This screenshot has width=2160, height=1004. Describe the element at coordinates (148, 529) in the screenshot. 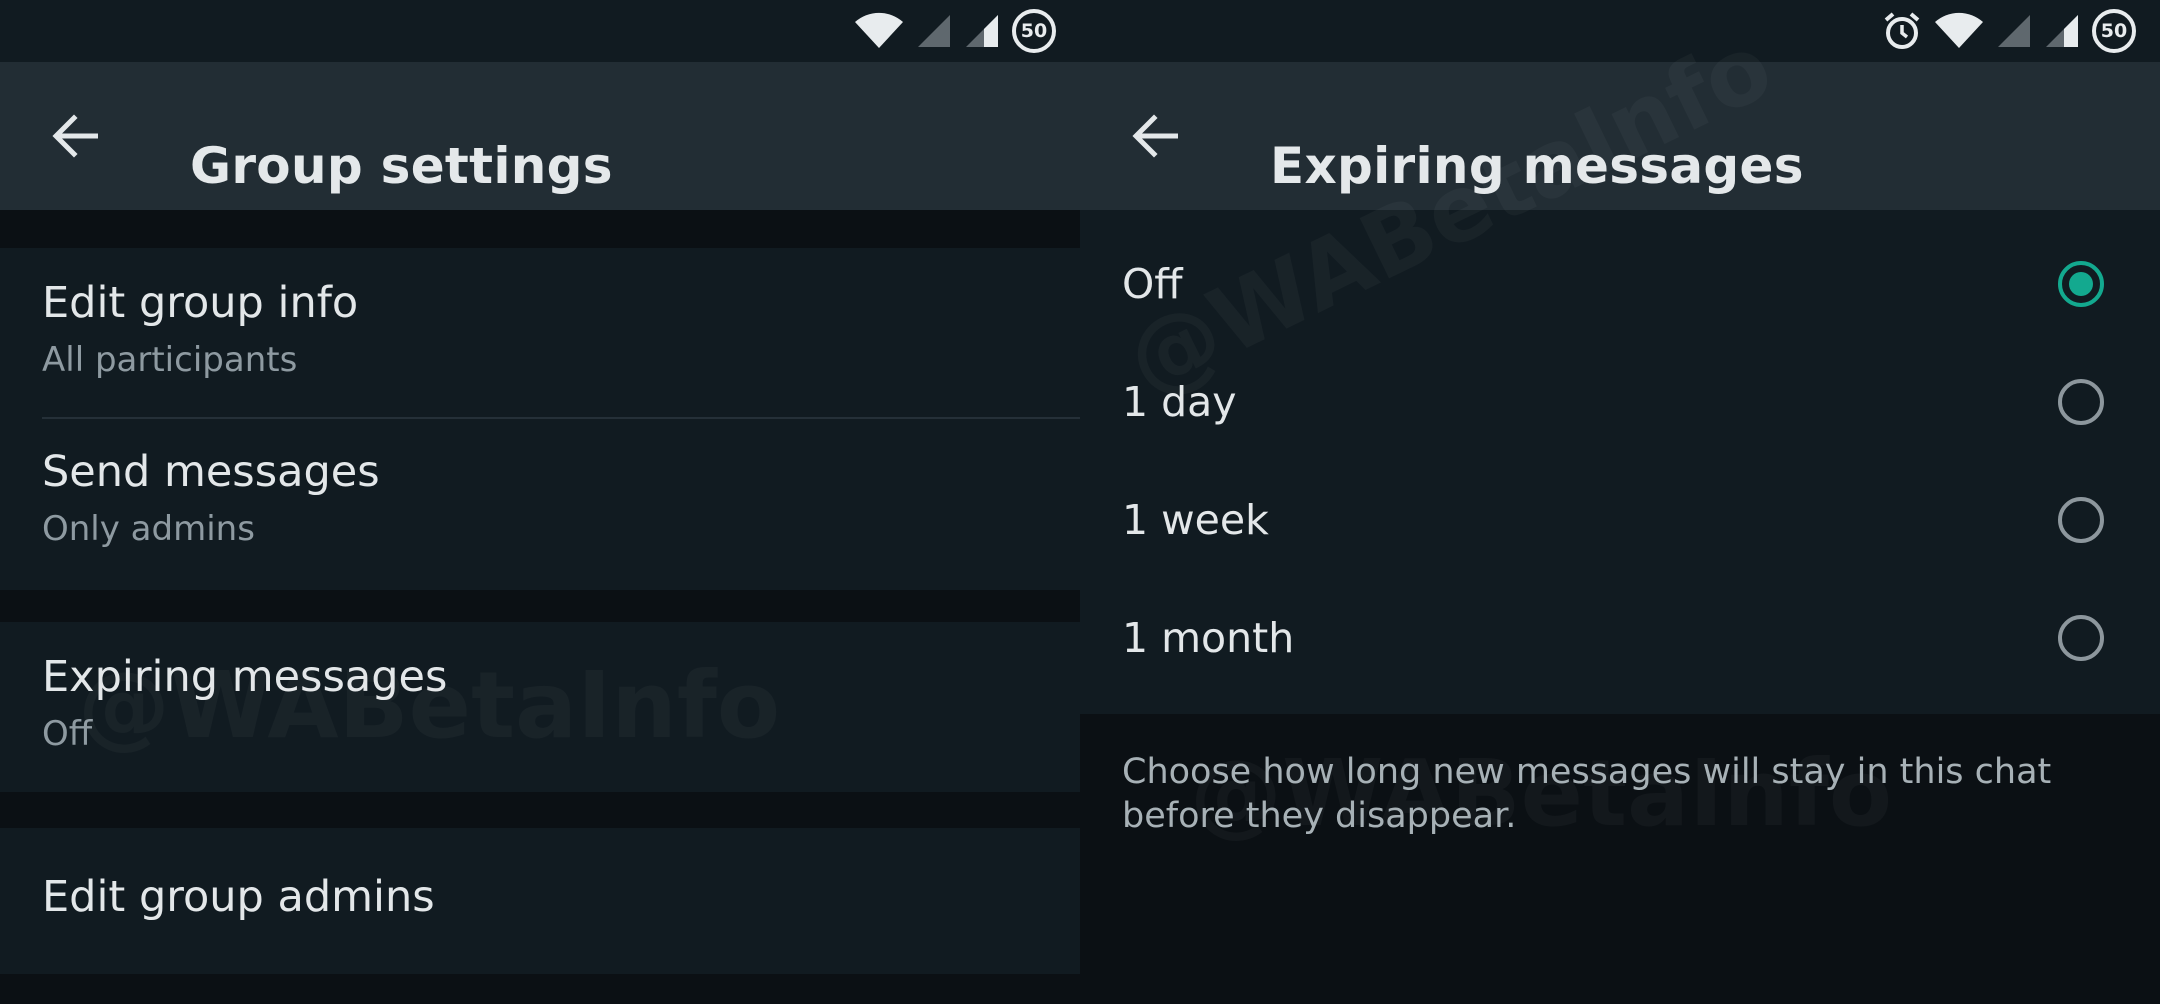

I see `setting-subtitle: Only admins` at that location.